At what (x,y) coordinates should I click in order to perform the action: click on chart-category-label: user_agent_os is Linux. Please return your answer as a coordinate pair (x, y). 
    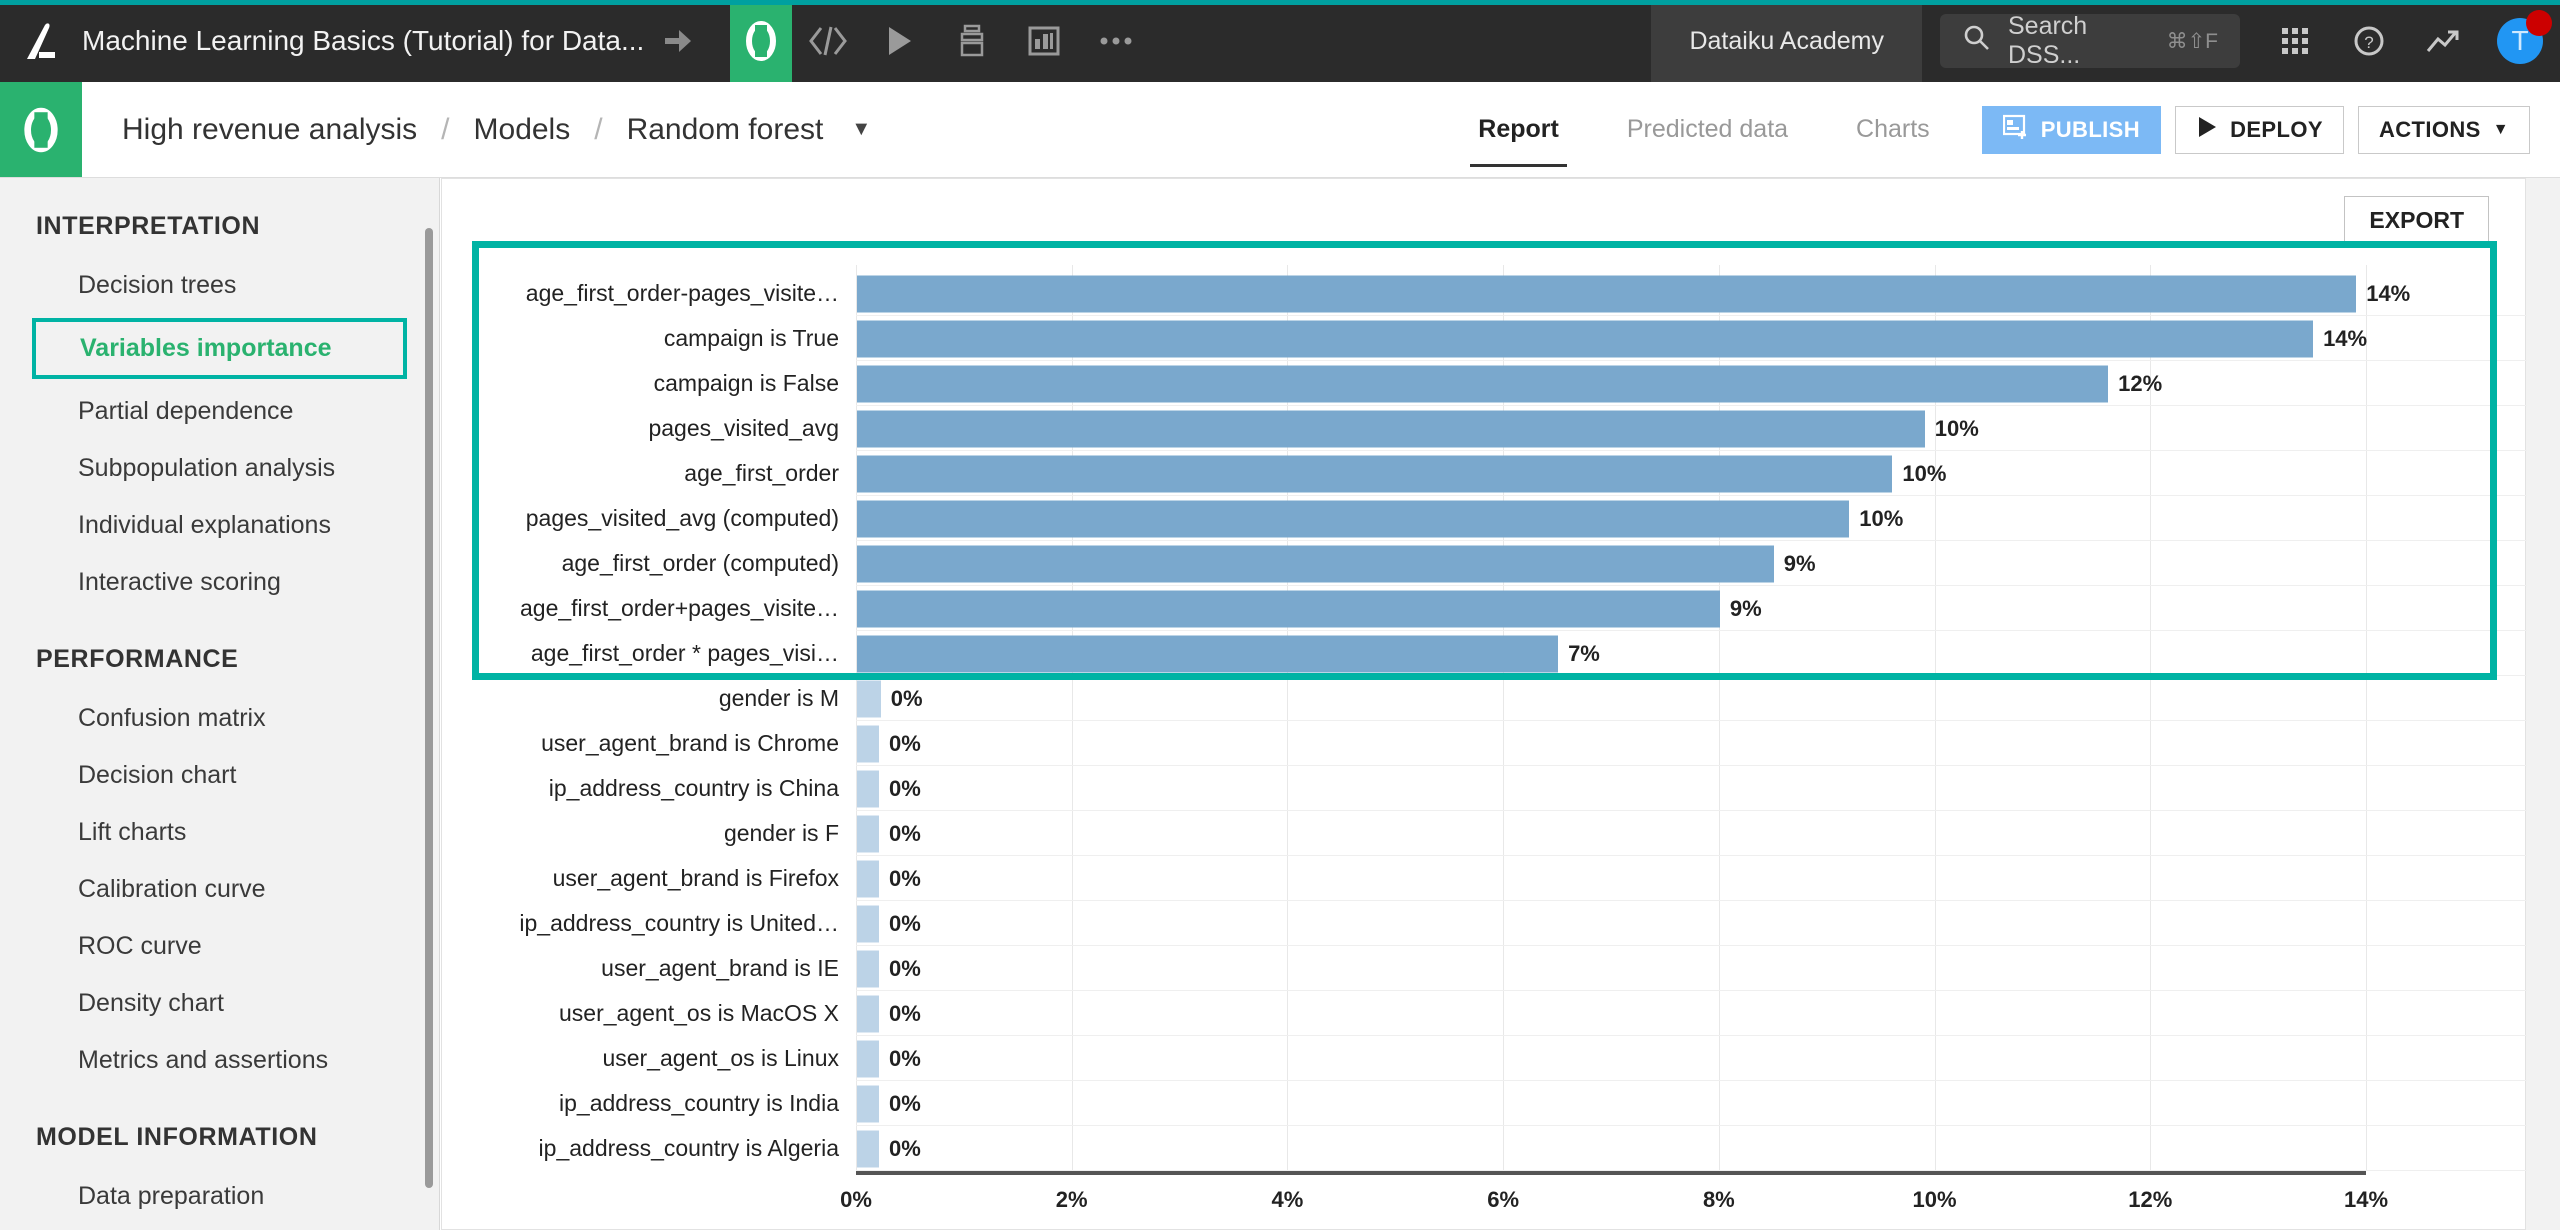
    Looking at the image, I should click on (720, 1058).